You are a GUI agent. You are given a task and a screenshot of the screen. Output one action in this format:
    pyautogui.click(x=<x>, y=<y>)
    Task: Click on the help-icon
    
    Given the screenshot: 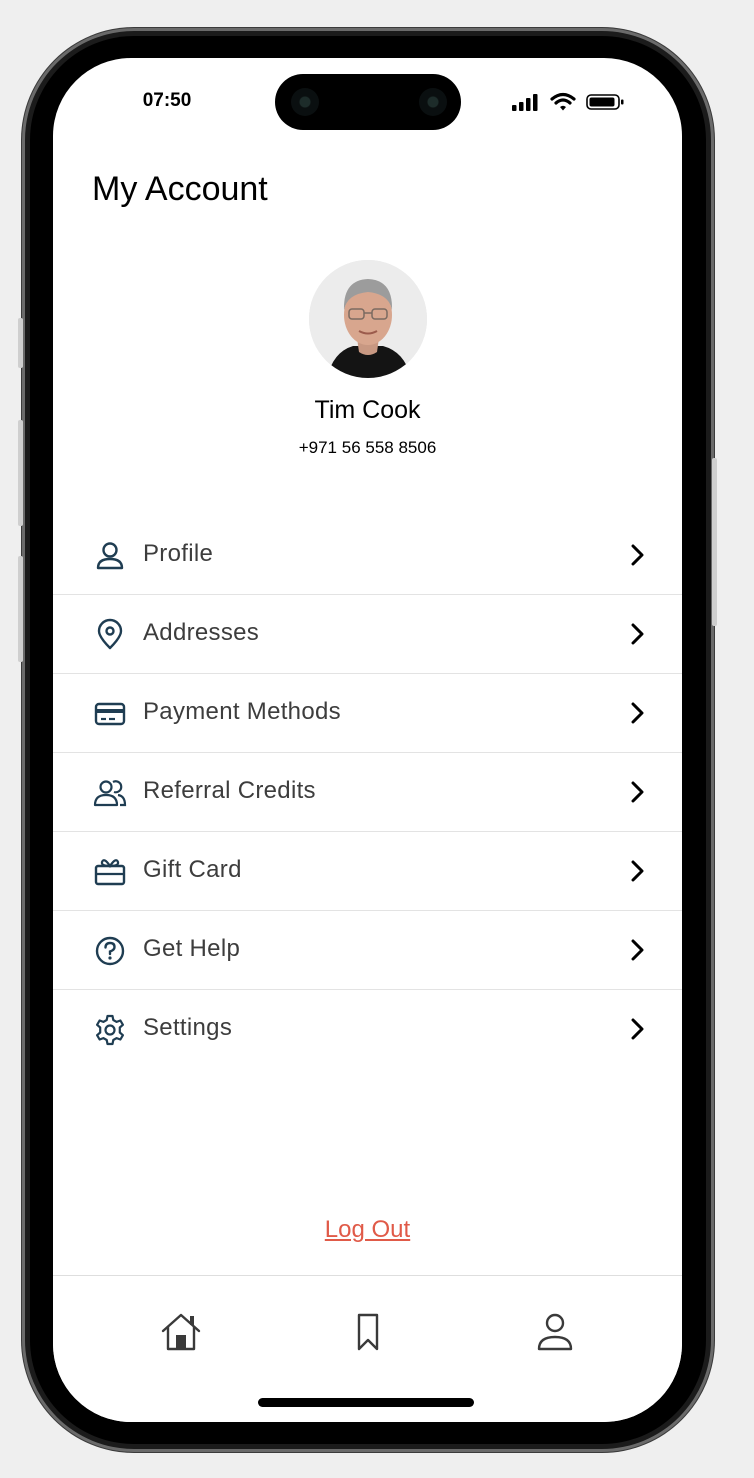 What is the action you would take?
    pyautogui.click(x=110, y=951)
    